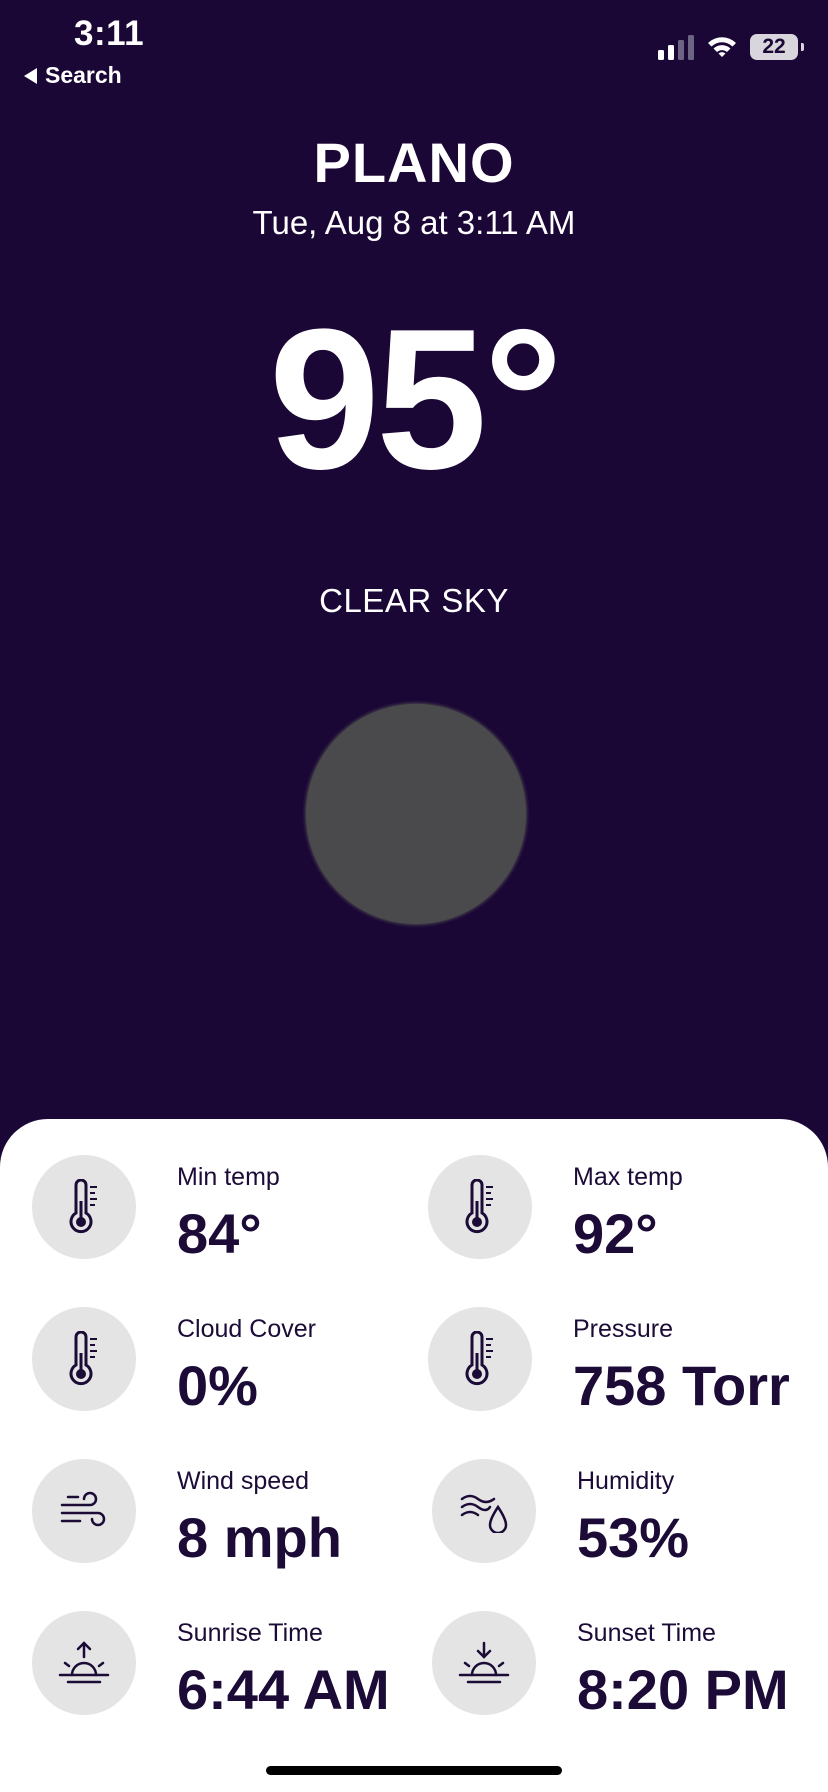  What do you see at coordinates (774, 46) in the screenshot?
I see `battery-level: 22` at bounding box center [774, 46].